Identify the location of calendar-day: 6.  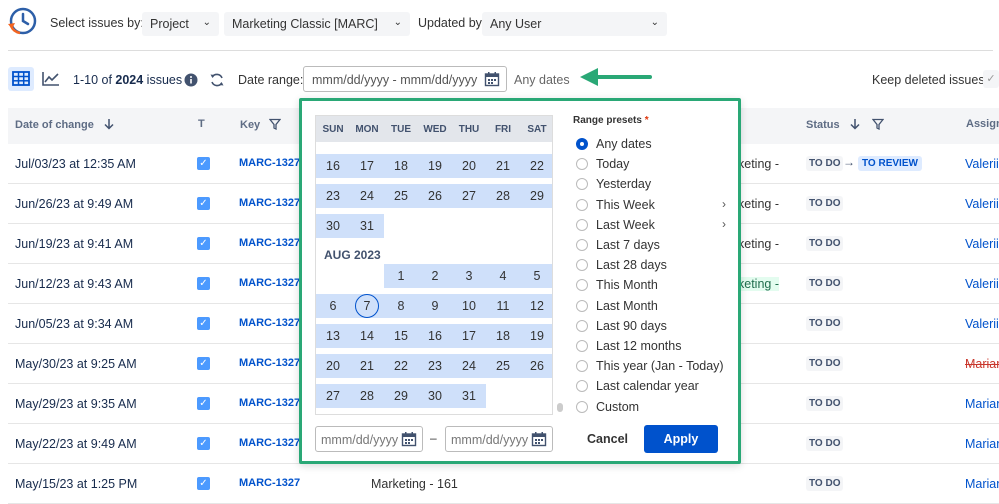
(333, 306).